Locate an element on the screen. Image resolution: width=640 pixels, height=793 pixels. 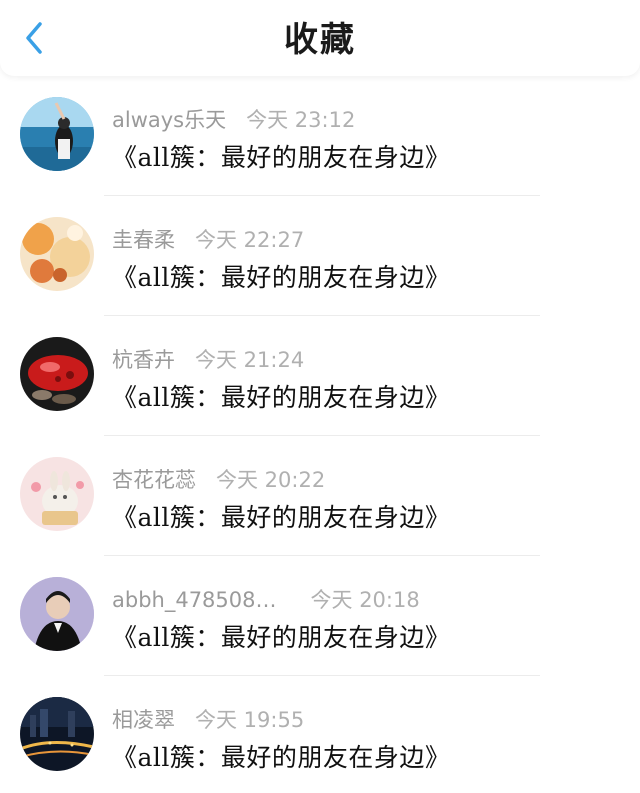
timestamp: 今天 20:22 is located at coordinates (271, 480).